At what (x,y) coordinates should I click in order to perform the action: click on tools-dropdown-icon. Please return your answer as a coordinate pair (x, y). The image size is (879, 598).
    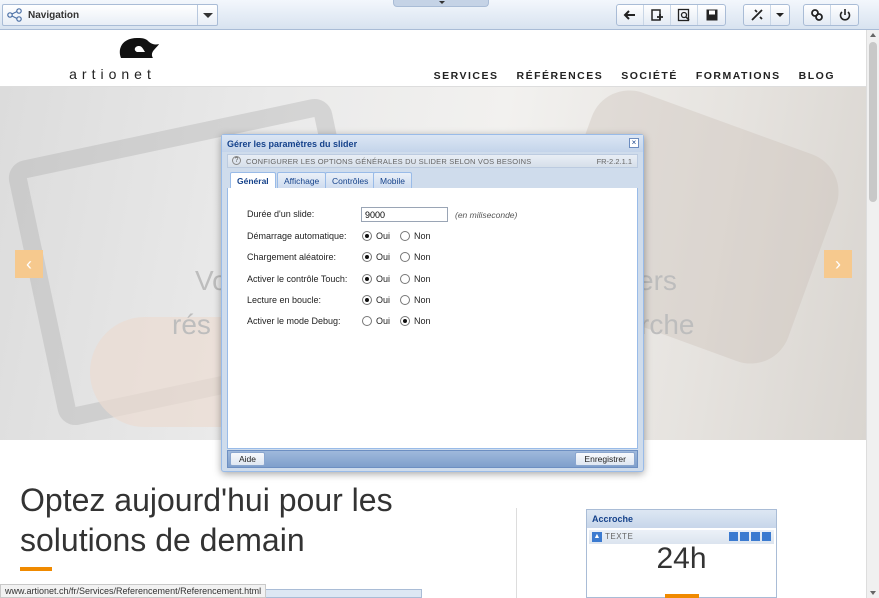
    Looking at the image, I should click on (780, 15).